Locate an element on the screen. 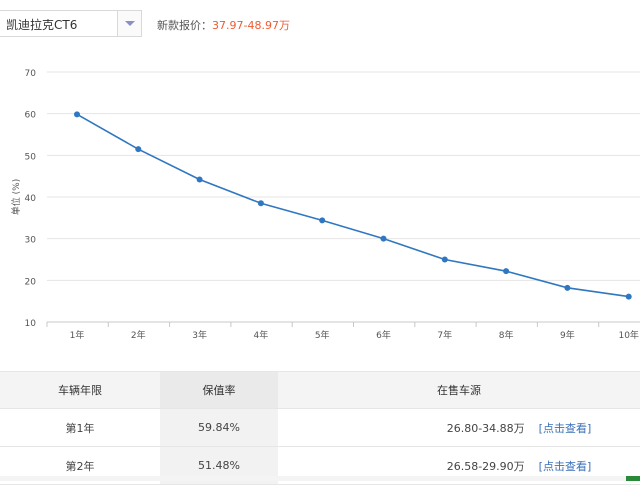 Image resolution: width=640 pixels, height=485 pixels. x-tick-label: 5年 is located at coordinates (322, 335).